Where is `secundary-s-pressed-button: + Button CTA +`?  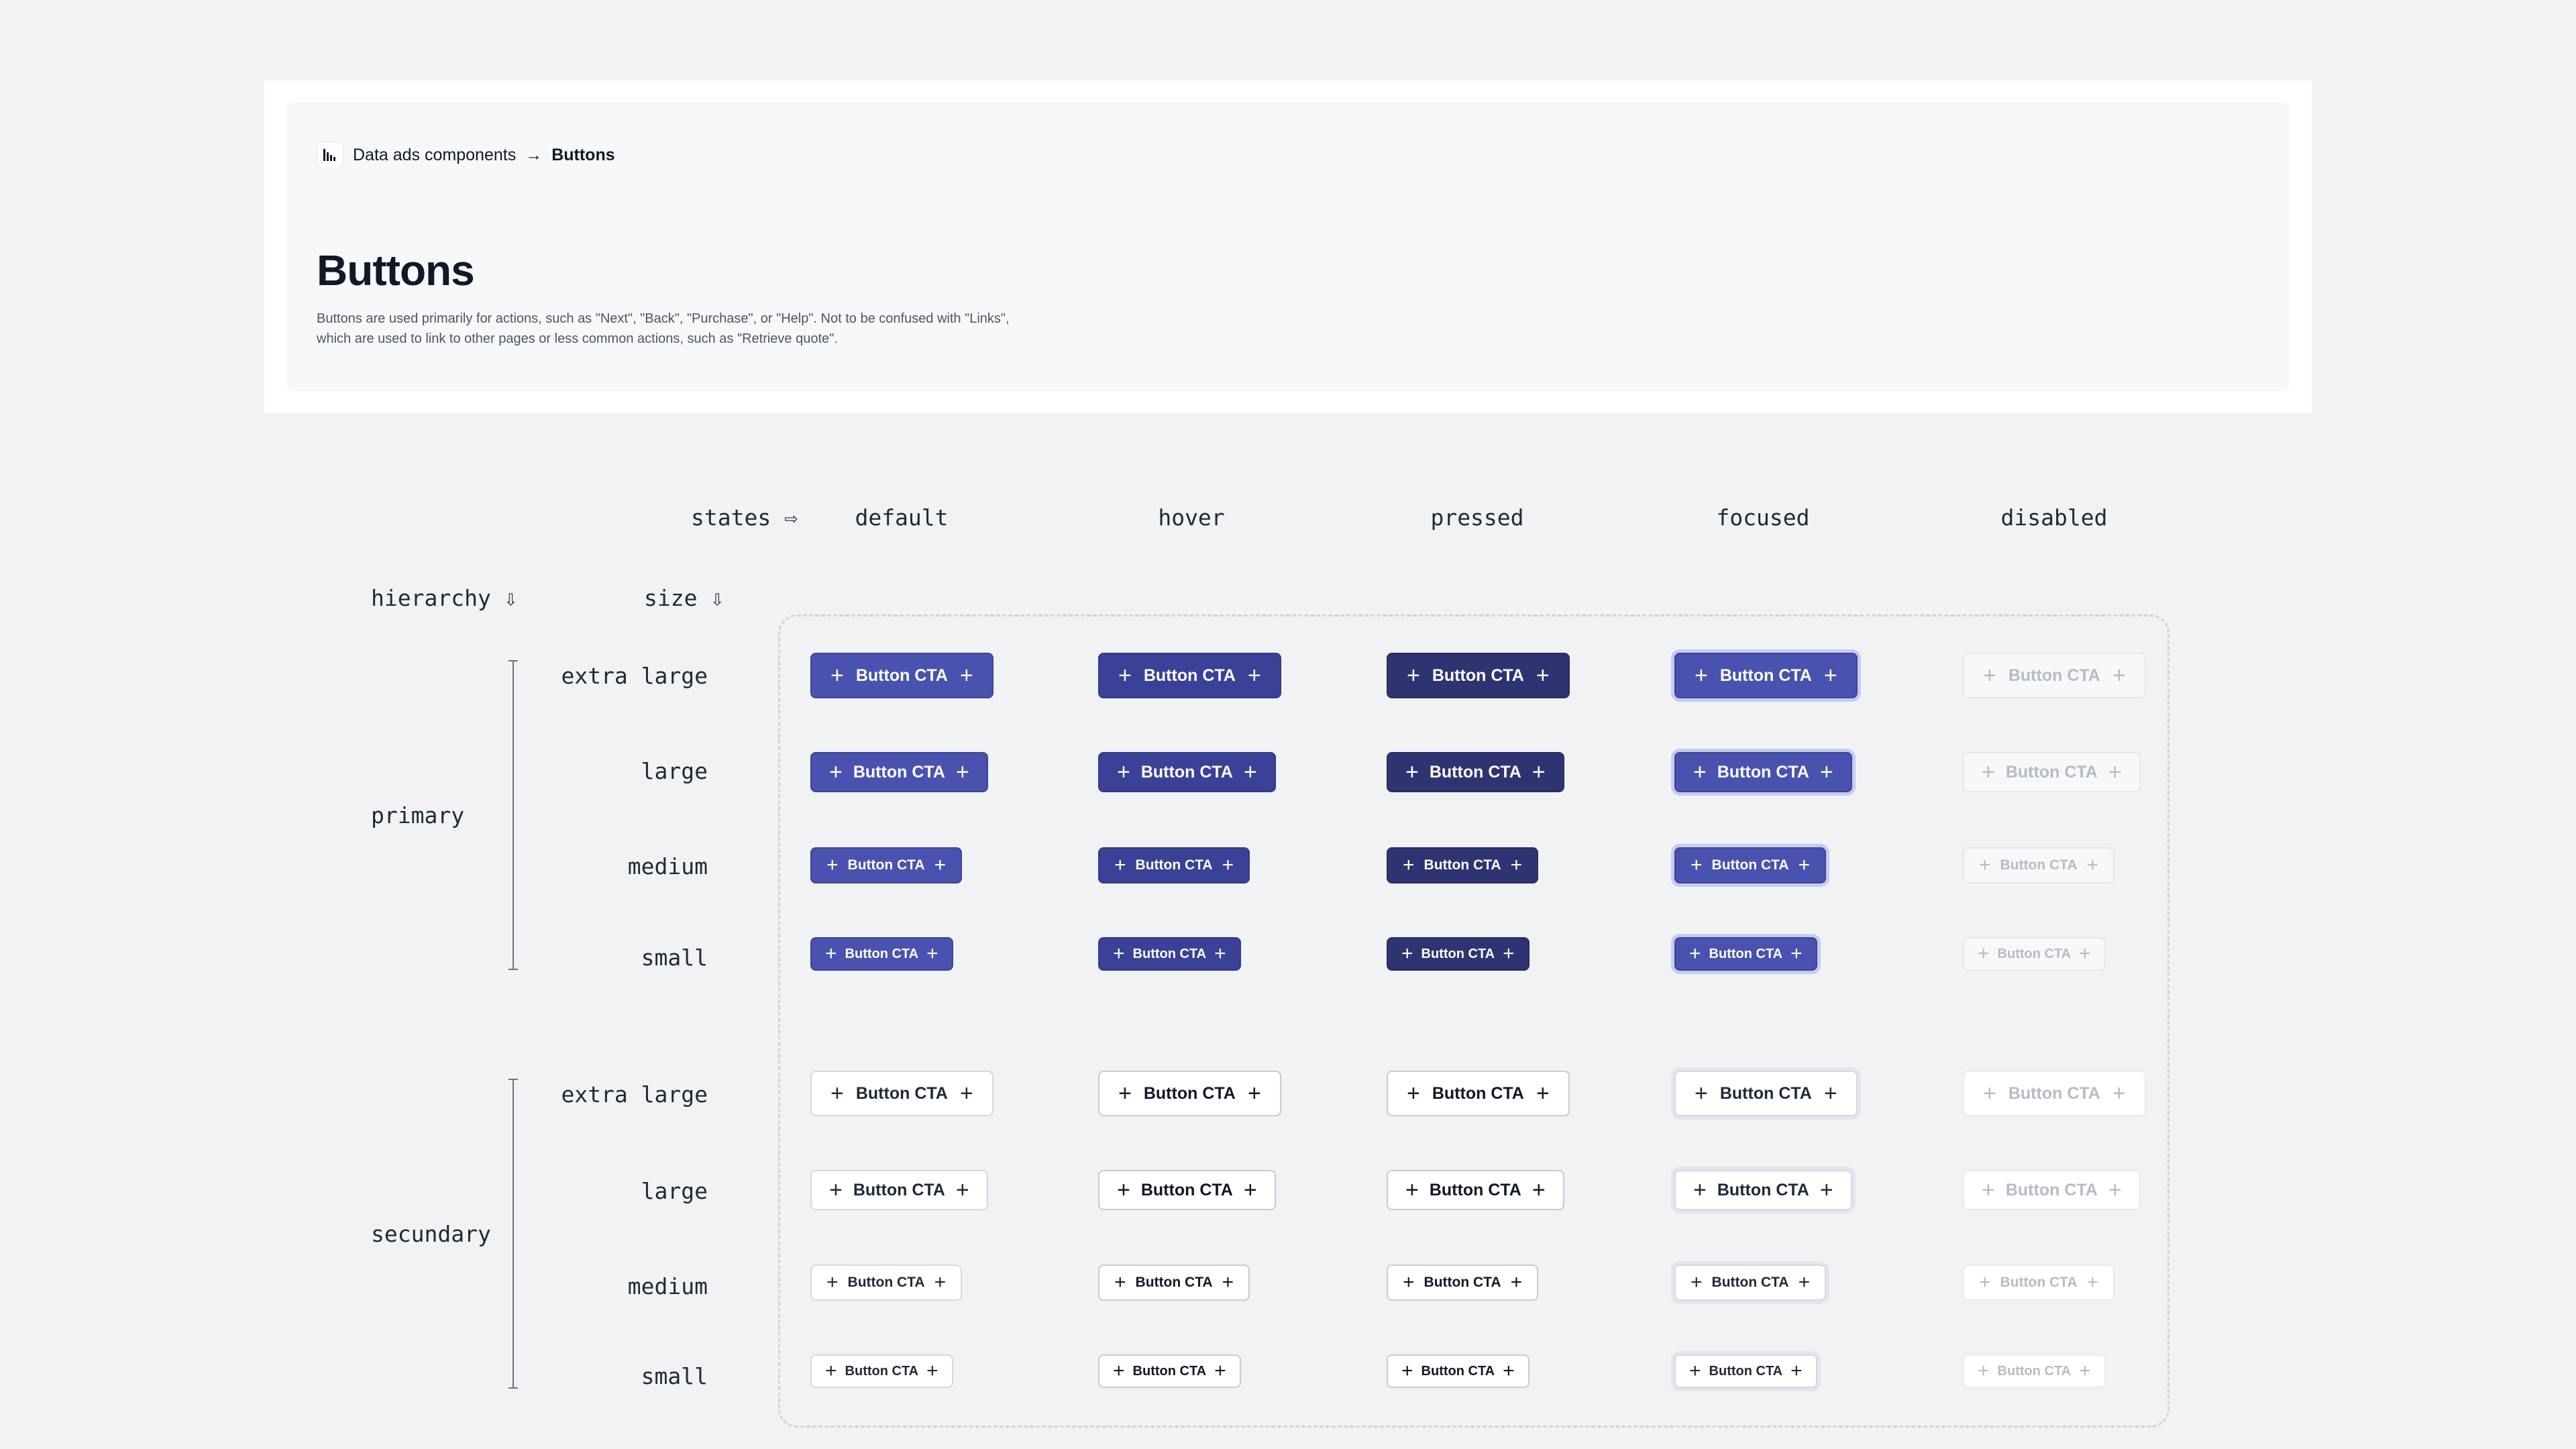 secundary-s-pressed-button: + Button CTA + is located at coordinates (1458, 1371).